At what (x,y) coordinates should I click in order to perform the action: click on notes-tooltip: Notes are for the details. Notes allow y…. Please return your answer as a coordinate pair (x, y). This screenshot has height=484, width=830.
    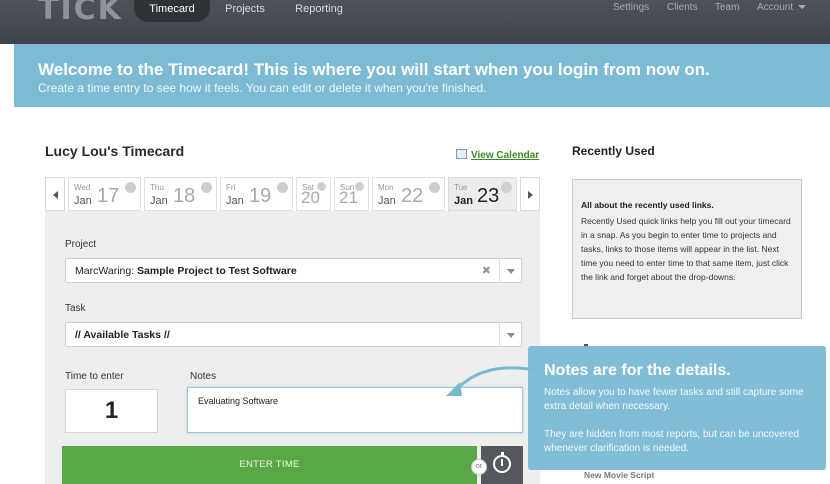
    Looking at the image, I should click on (677, 408).